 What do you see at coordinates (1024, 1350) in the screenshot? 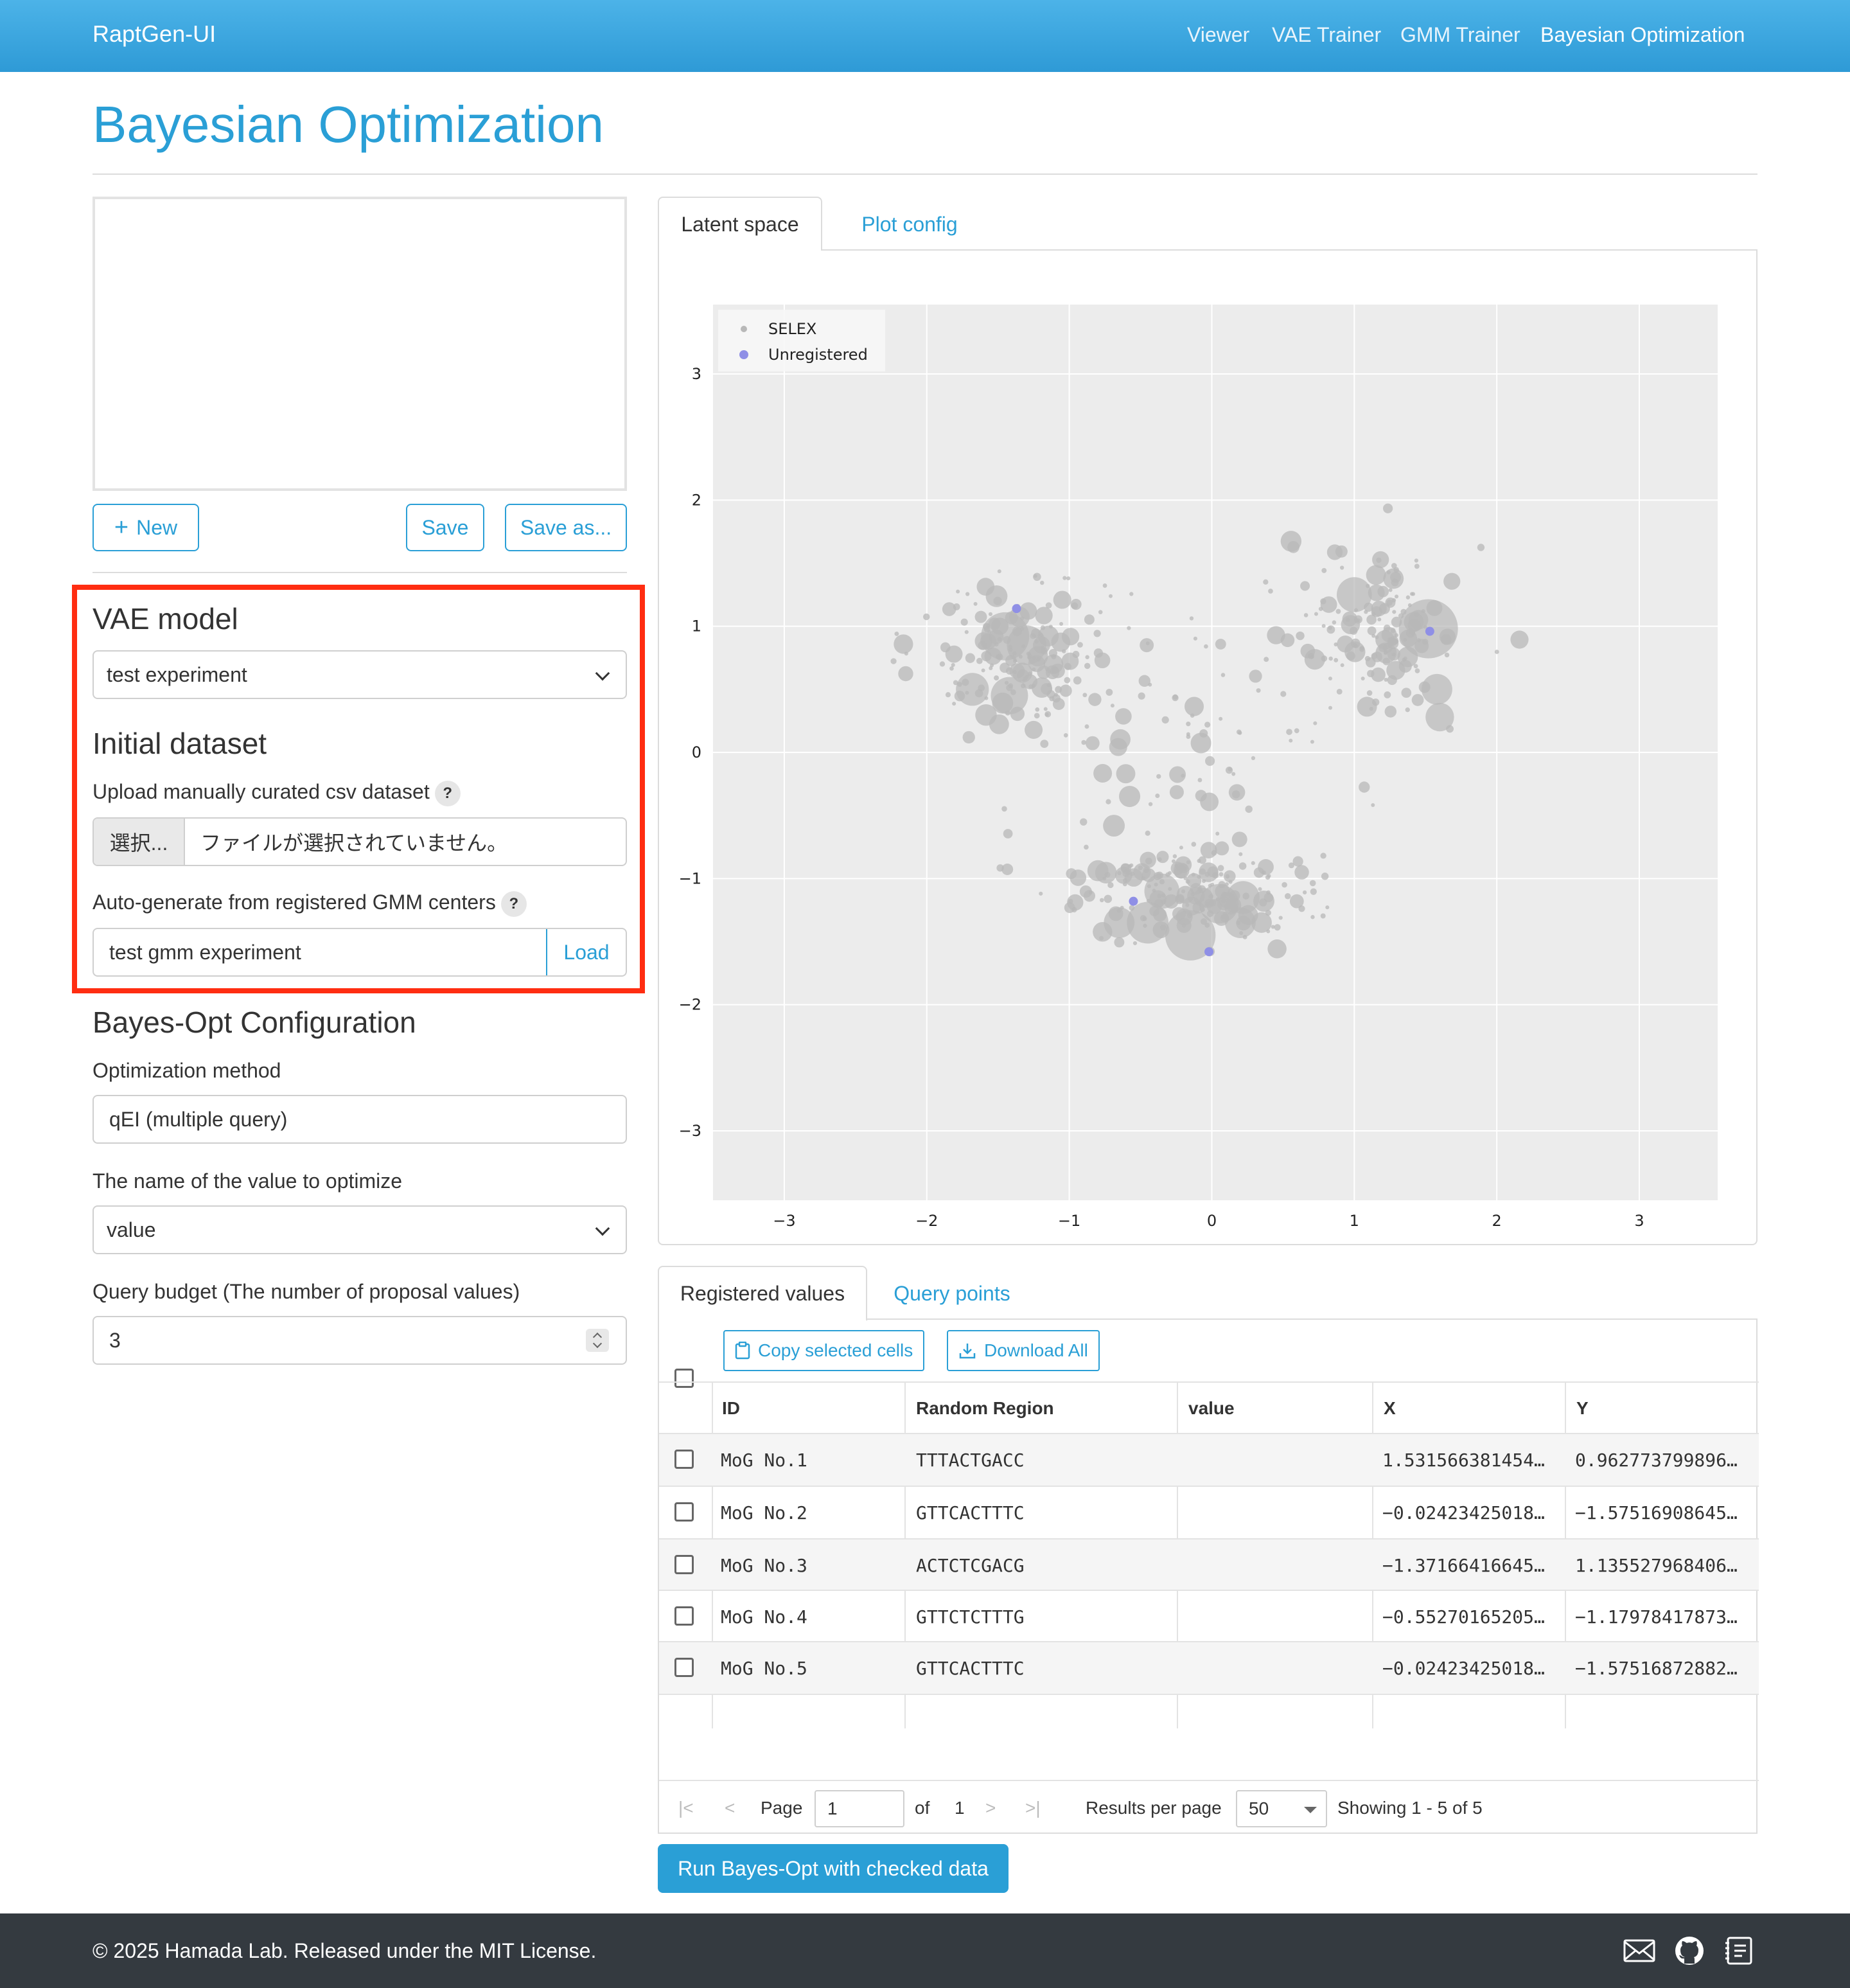
I see `download-all-button: Download All` at bounding box center [1024, 1350].